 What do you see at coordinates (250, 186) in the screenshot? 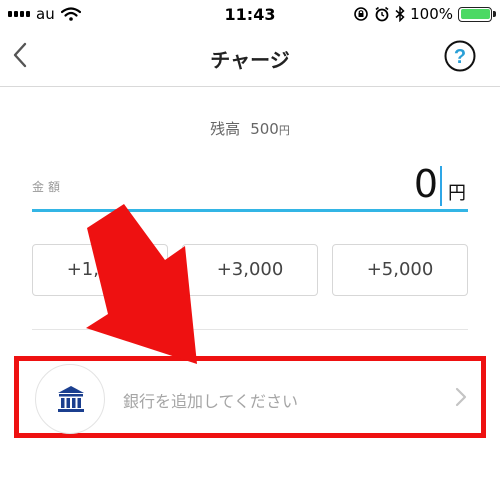
I see `amount-field: 金額 0 円` at bounding box center [250, 186].